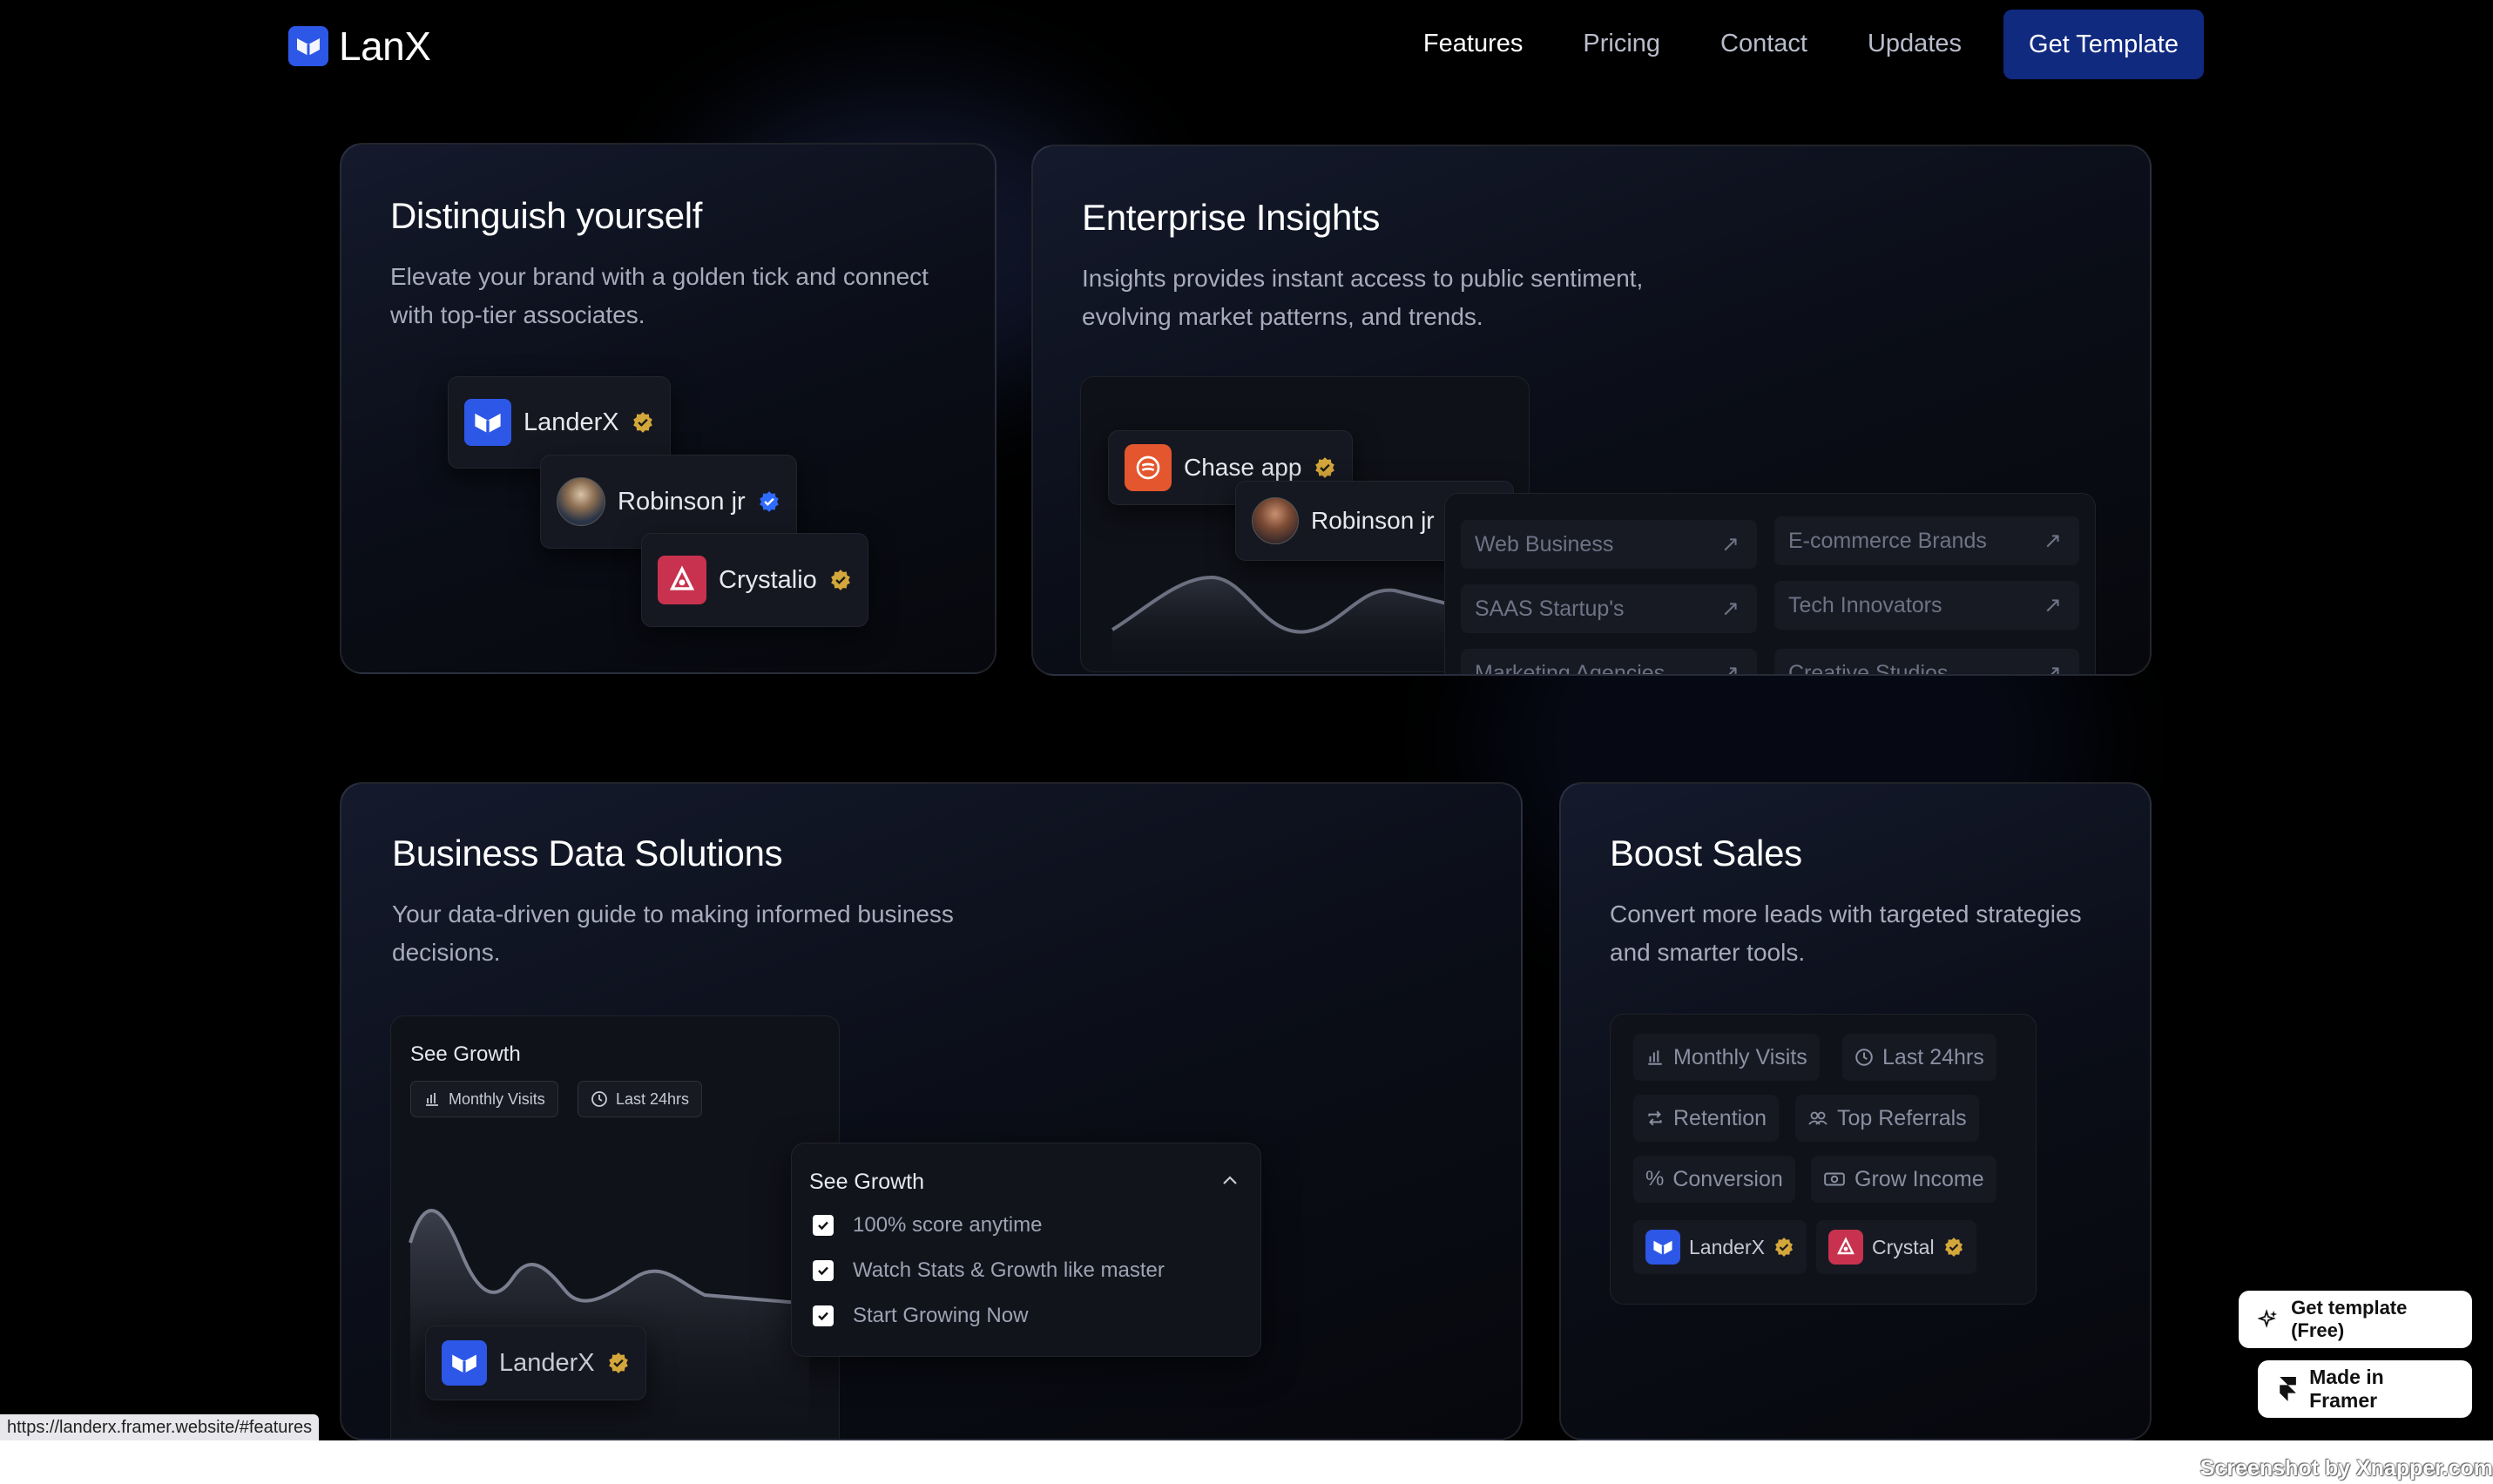 Image resolution: width=2493 pixels, height=1484 pixels. Describe the element at coordinates (1009, 1270) in the screenshot. I see `checklist-label: Watch Stats & Growth like master` at that location.